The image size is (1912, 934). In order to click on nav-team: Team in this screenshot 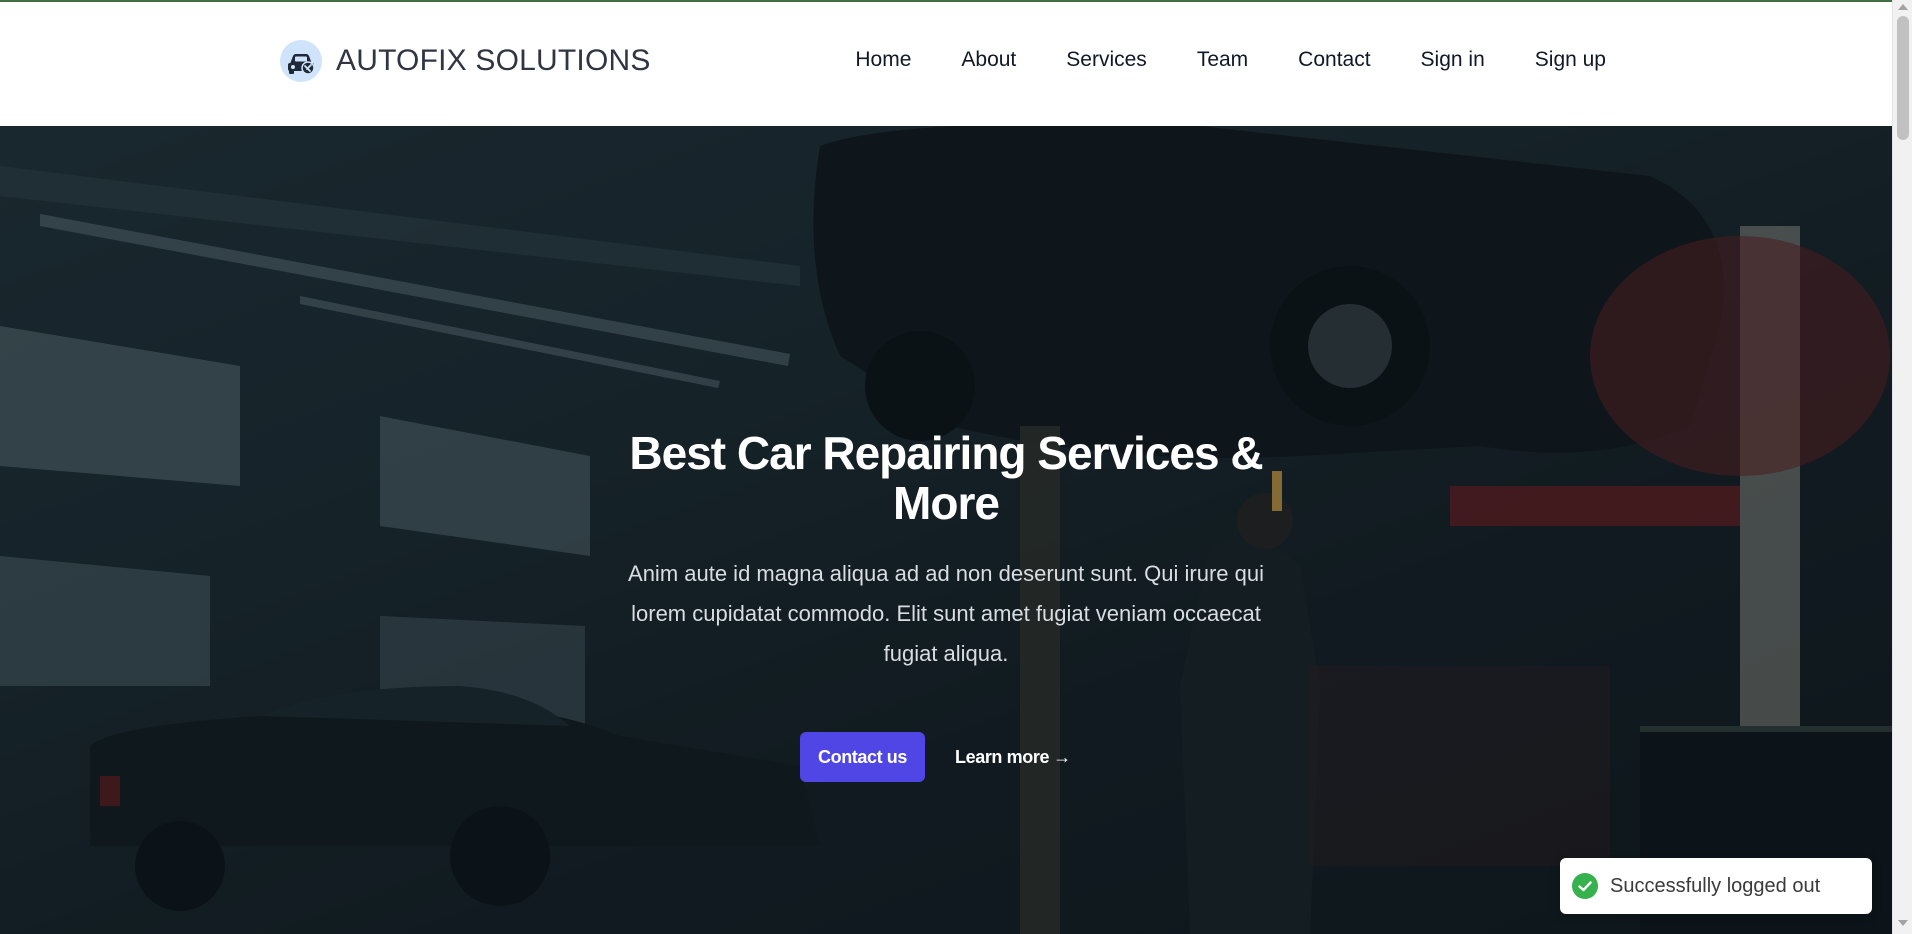, I will do `click(1222, 60)`.